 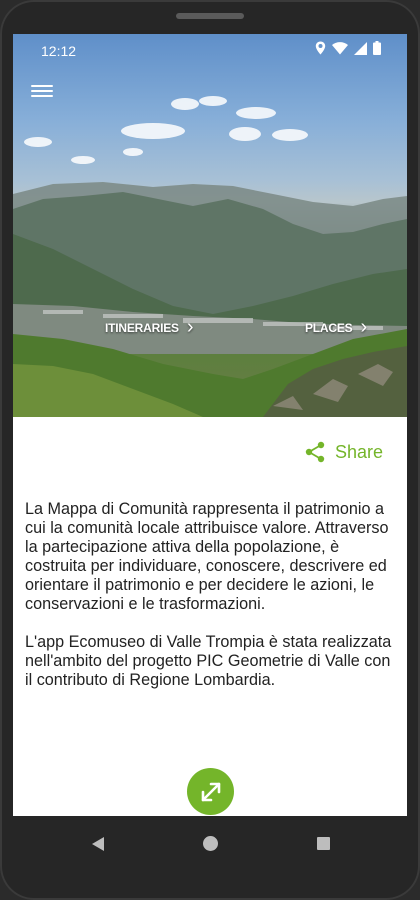 I want to click on hamburger-menu-icon, so click(x=42, y=91).